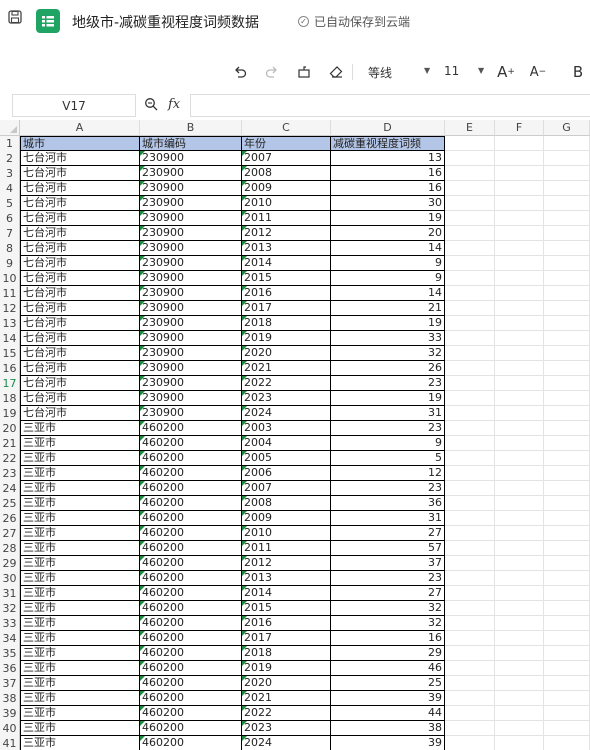  What do you see at coordinates (165, 22) in the screenshot?
I see `document-title: 地级市-减碳重视程度词频数据` at bounding box center [165, 22].